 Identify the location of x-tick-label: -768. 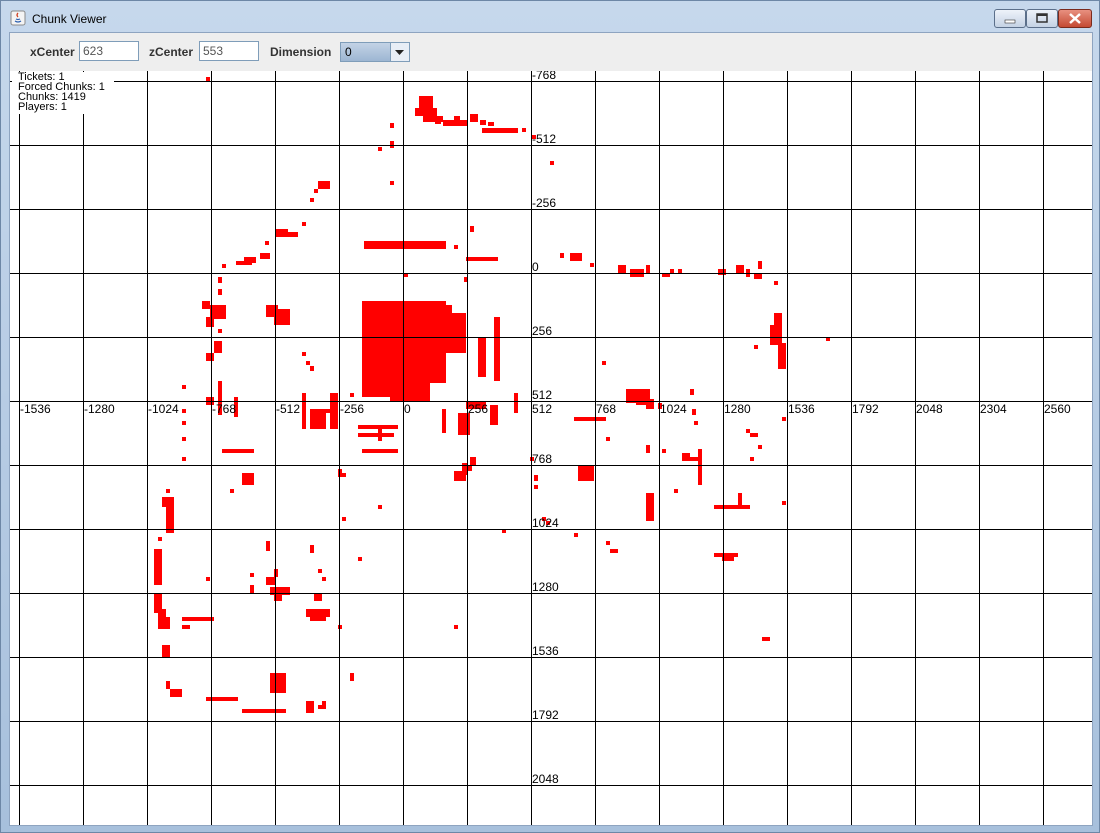
(224, 409).